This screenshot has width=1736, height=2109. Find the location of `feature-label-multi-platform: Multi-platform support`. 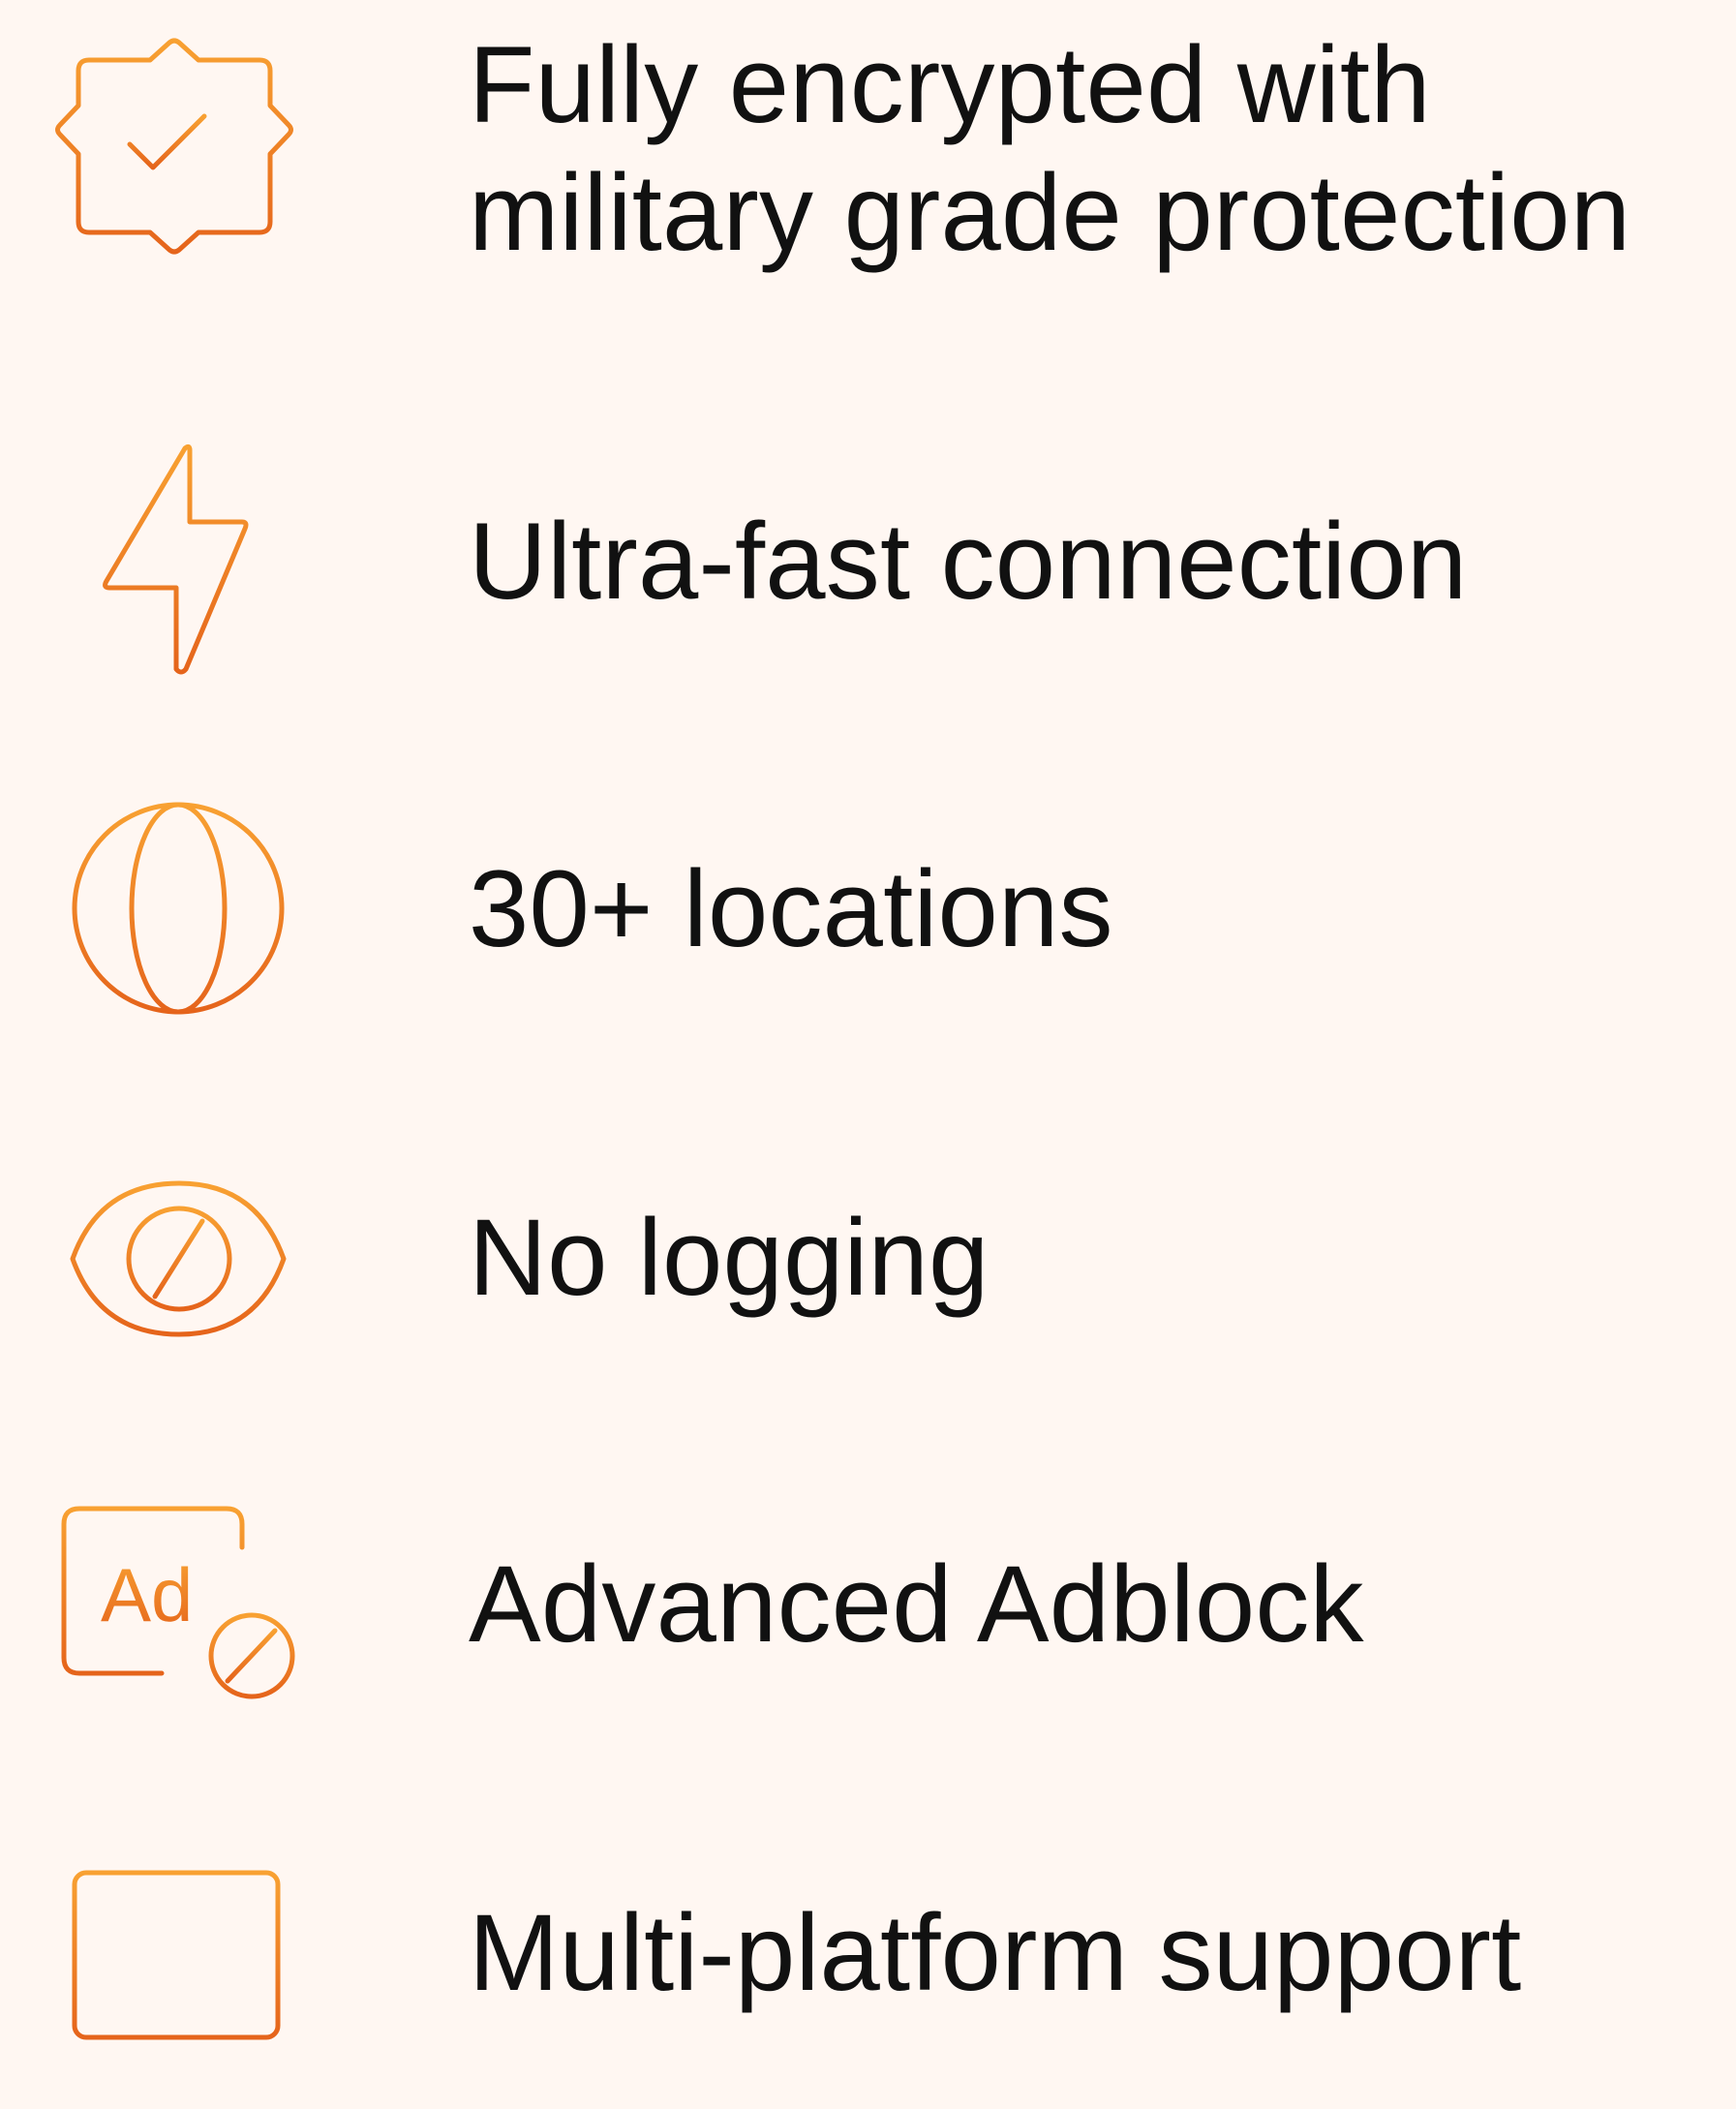

feature-label-multi-platform: Multi-platform support is located at coordinates (995, 1952).